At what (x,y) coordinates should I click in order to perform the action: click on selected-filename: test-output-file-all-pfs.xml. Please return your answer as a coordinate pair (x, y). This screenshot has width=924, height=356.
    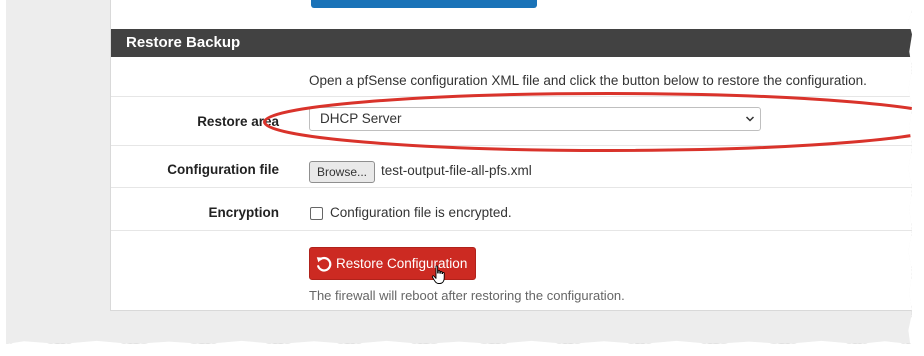
    Looking at the image, I should click on (456, 170).